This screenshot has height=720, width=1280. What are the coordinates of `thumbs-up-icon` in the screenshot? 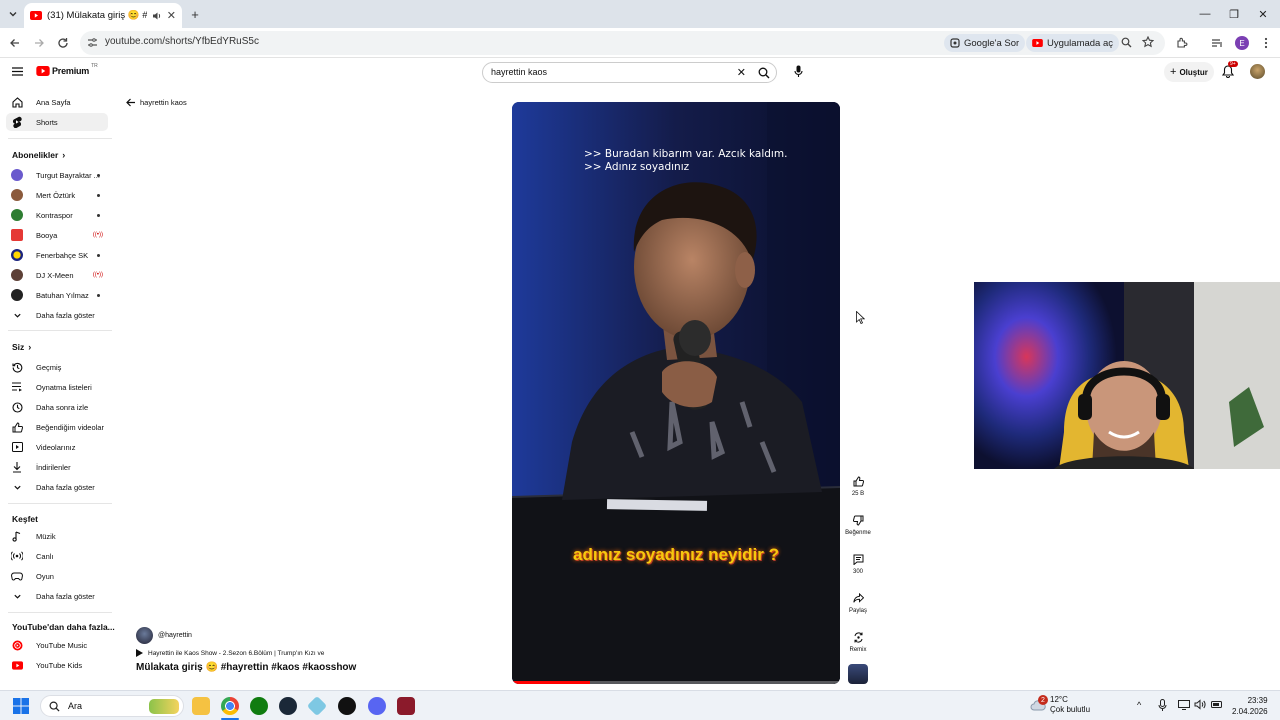 It's located at (17, 427).